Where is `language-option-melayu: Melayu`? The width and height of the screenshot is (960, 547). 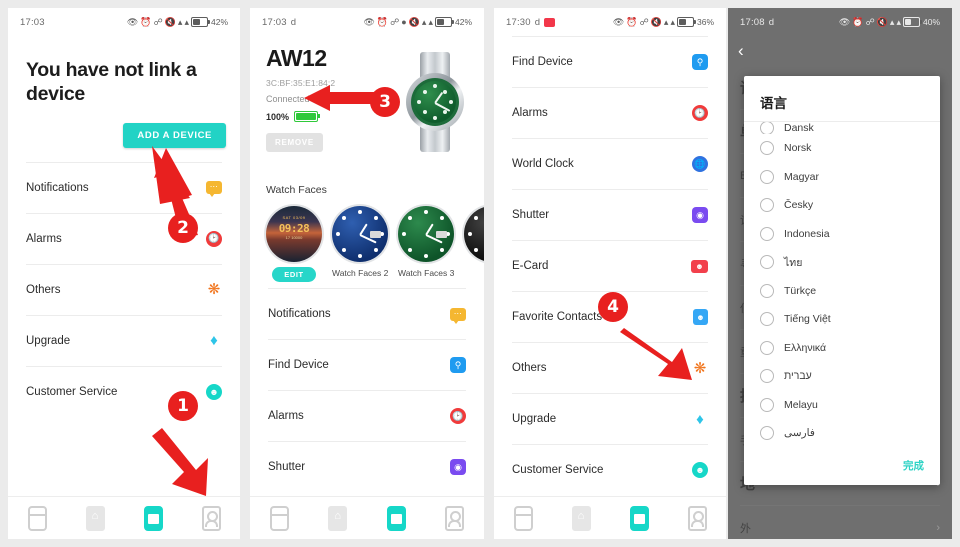
language-option-melayu: Melayu is located at coordinates (842, 405).